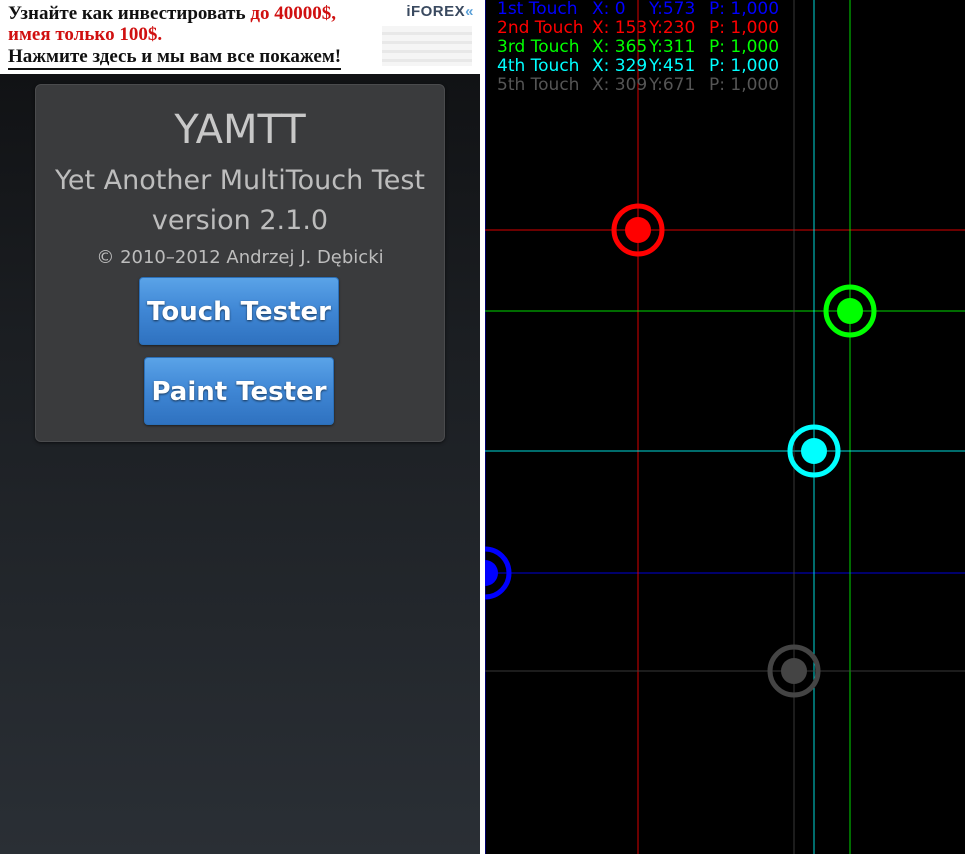 This screenshot has height=854, width=965. Describe the element at coordinates (538, 85) in the screenshot. I see `touch-readout-lbl: 5th Touch` at that location.